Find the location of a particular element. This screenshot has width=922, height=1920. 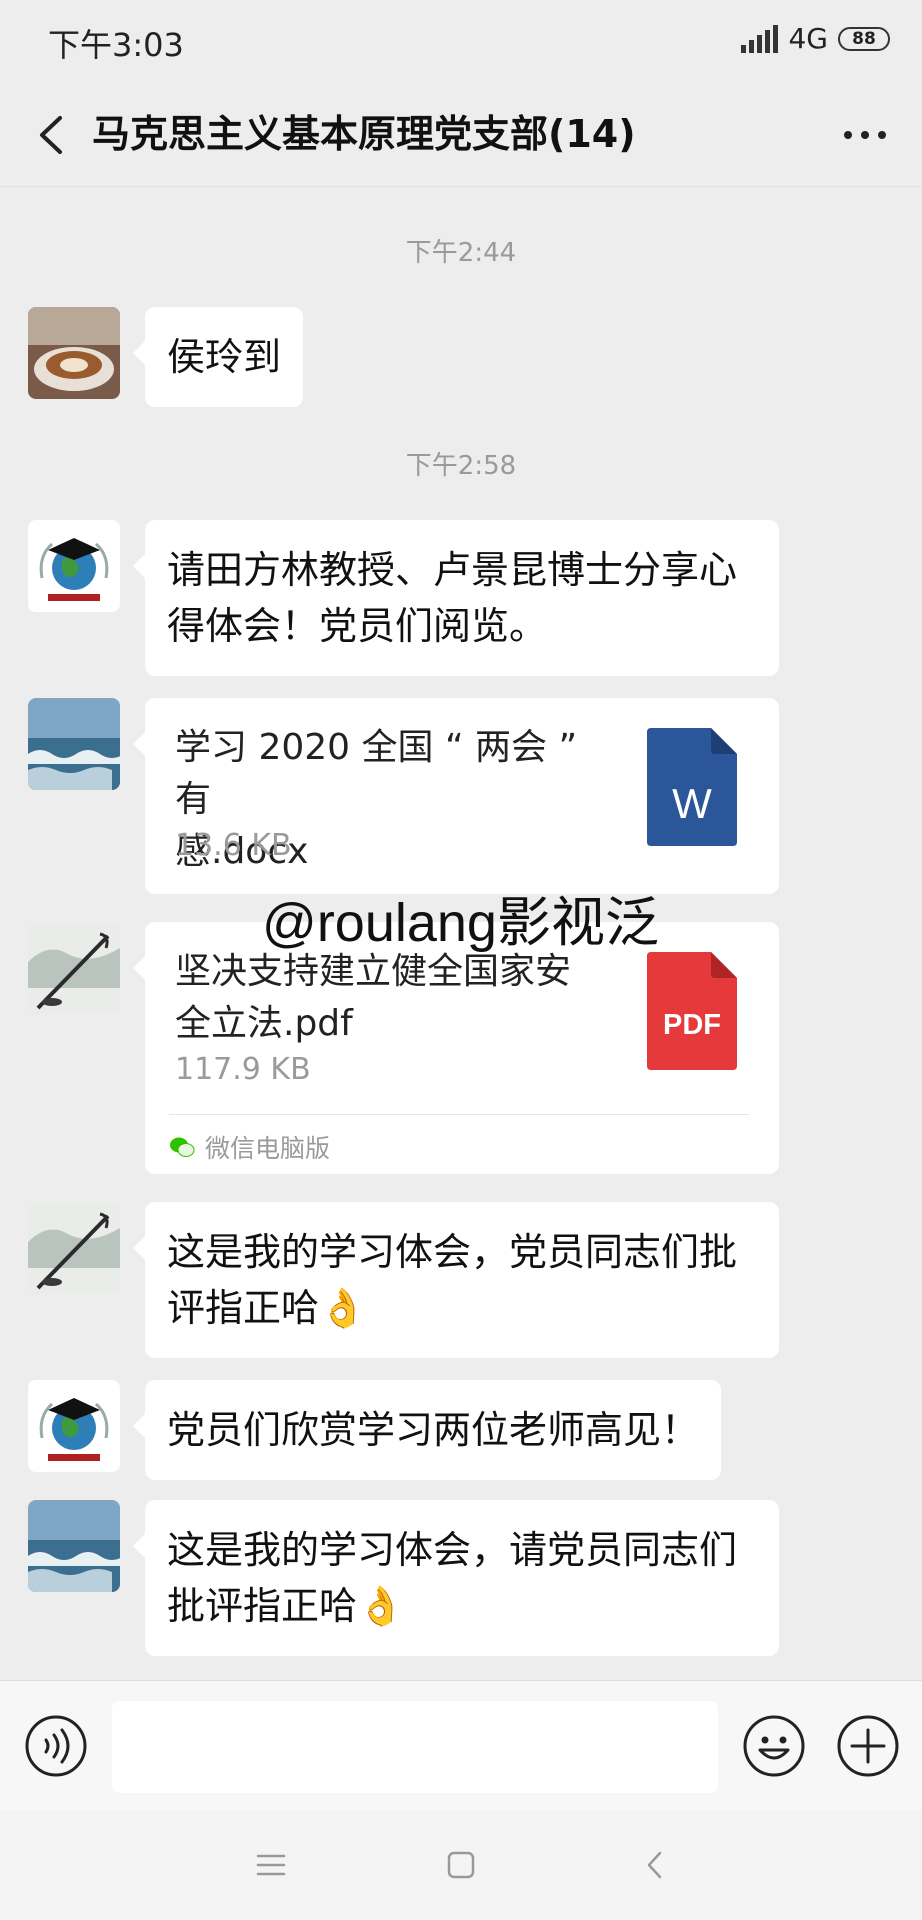

message-text: 这是我的学习体会，请党员同志们 批评指正哈👌 is located at coordinates (462, 1578).